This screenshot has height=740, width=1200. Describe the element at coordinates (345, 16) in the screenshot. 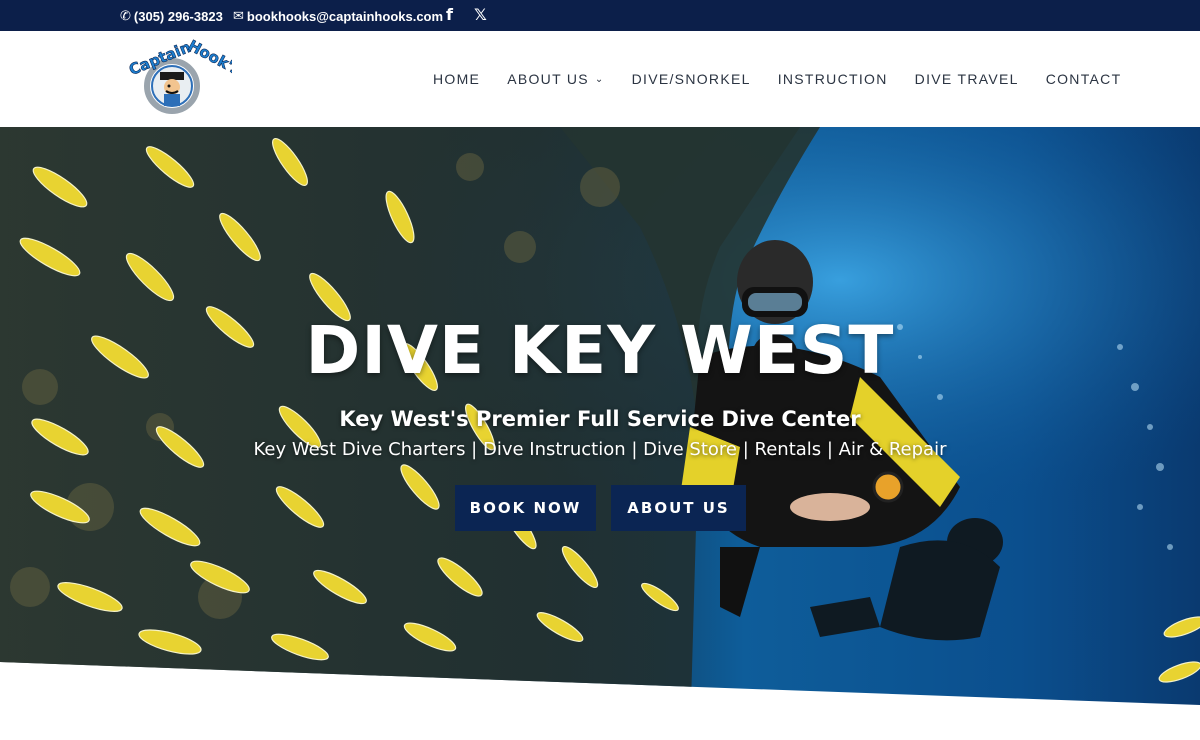

I see `email-address: bookhooks@captainhooks.com` at that location.